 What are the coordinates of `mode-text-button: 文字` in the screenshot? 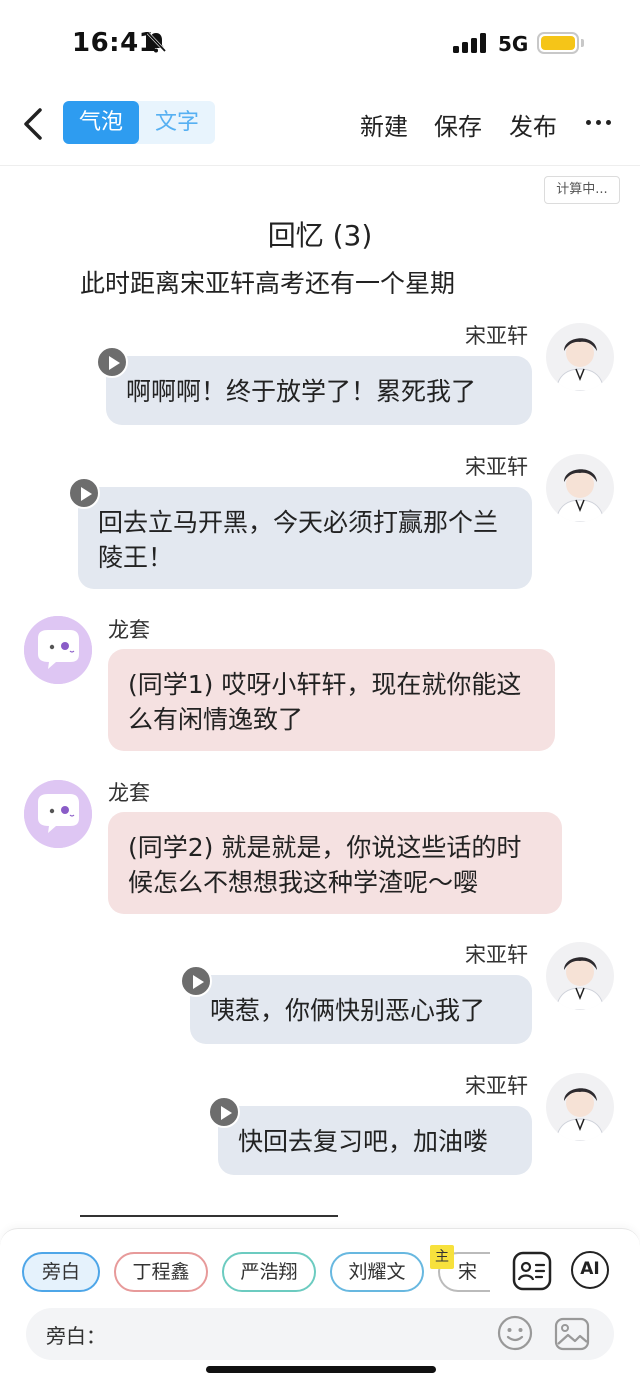 It's located at (177, 122).